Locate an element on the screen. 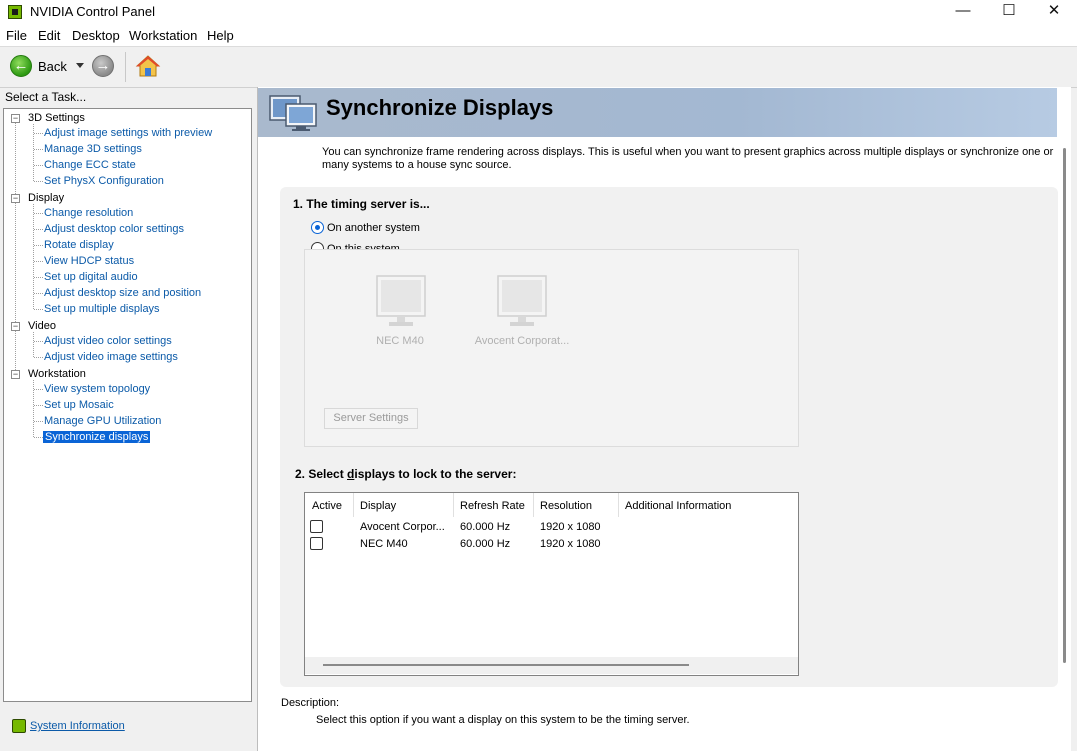 The image size is (1077, 751). label-on-another-system: On another system is located at coordinates (373, 228).